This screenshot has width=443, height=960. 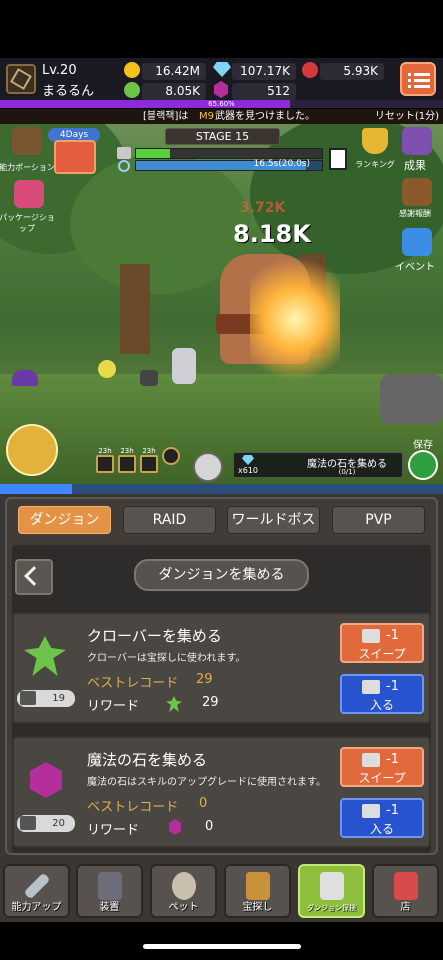 What do you see at coordinates (406, 116) in the screenshot?
I see `reset-timer: リセット(1分)` at bounding box center [406, 116].